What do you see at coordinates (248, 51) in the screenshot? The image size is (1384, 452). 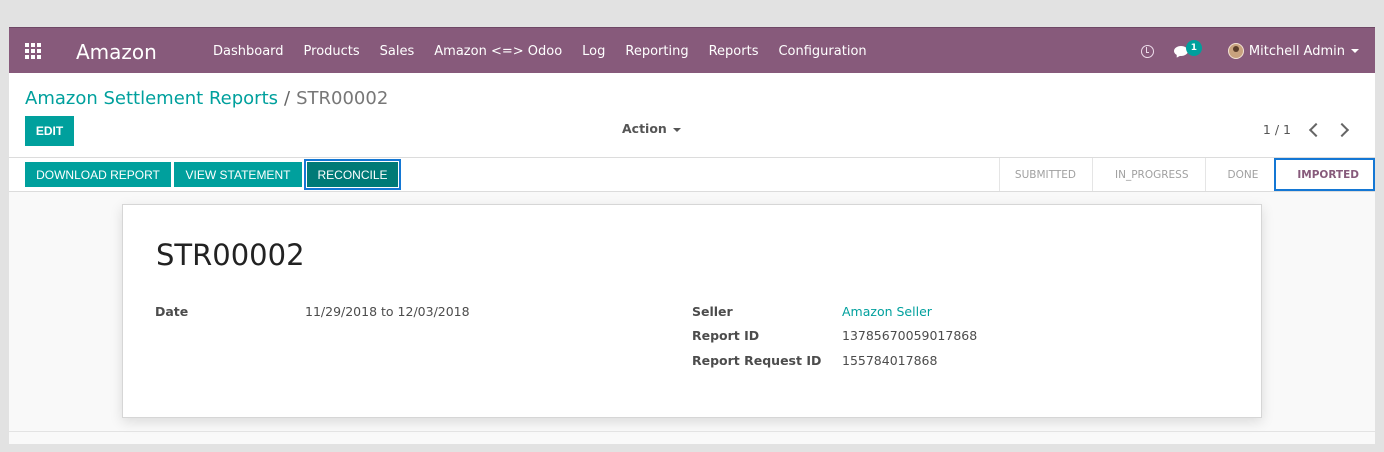 I see `menu-item-dashboard: Dashboard` at bounding box center [248, 51].